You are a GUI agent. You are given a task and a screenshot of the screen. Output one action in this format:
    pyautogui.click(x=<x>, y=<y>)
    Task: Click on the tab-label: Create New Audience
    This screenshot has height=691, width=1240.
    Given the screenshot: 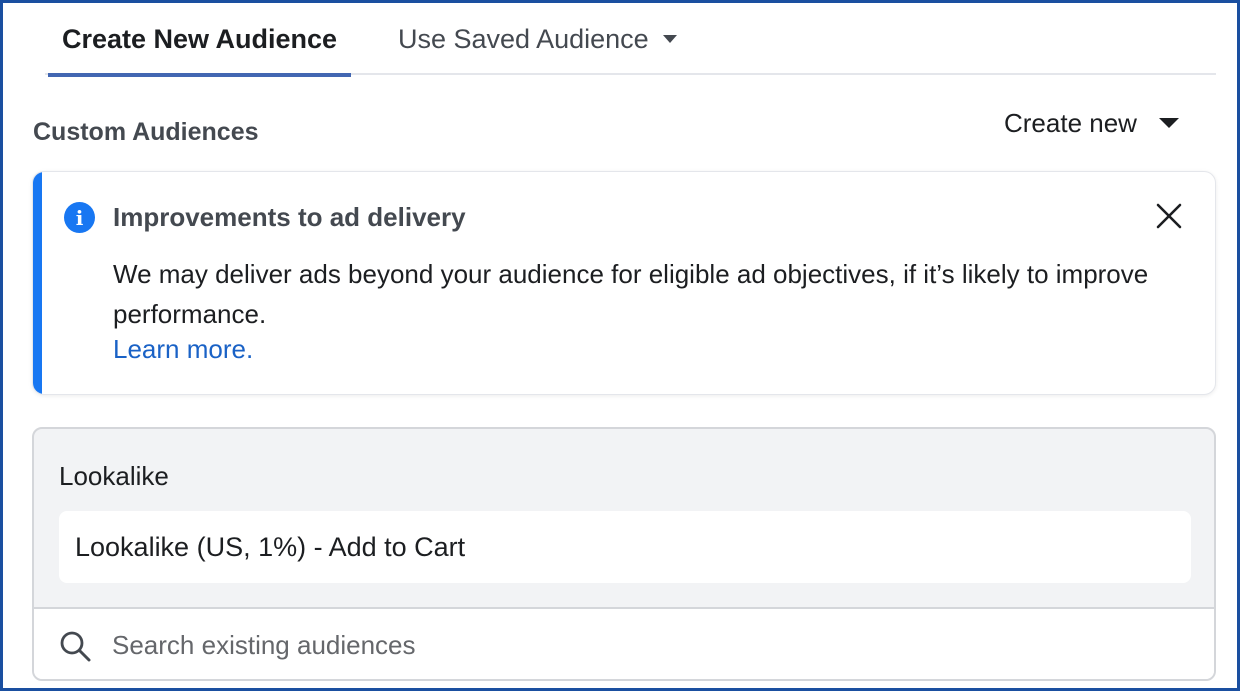 What is the action you would take?
    pyautogui.click(x=199, y=38)
    